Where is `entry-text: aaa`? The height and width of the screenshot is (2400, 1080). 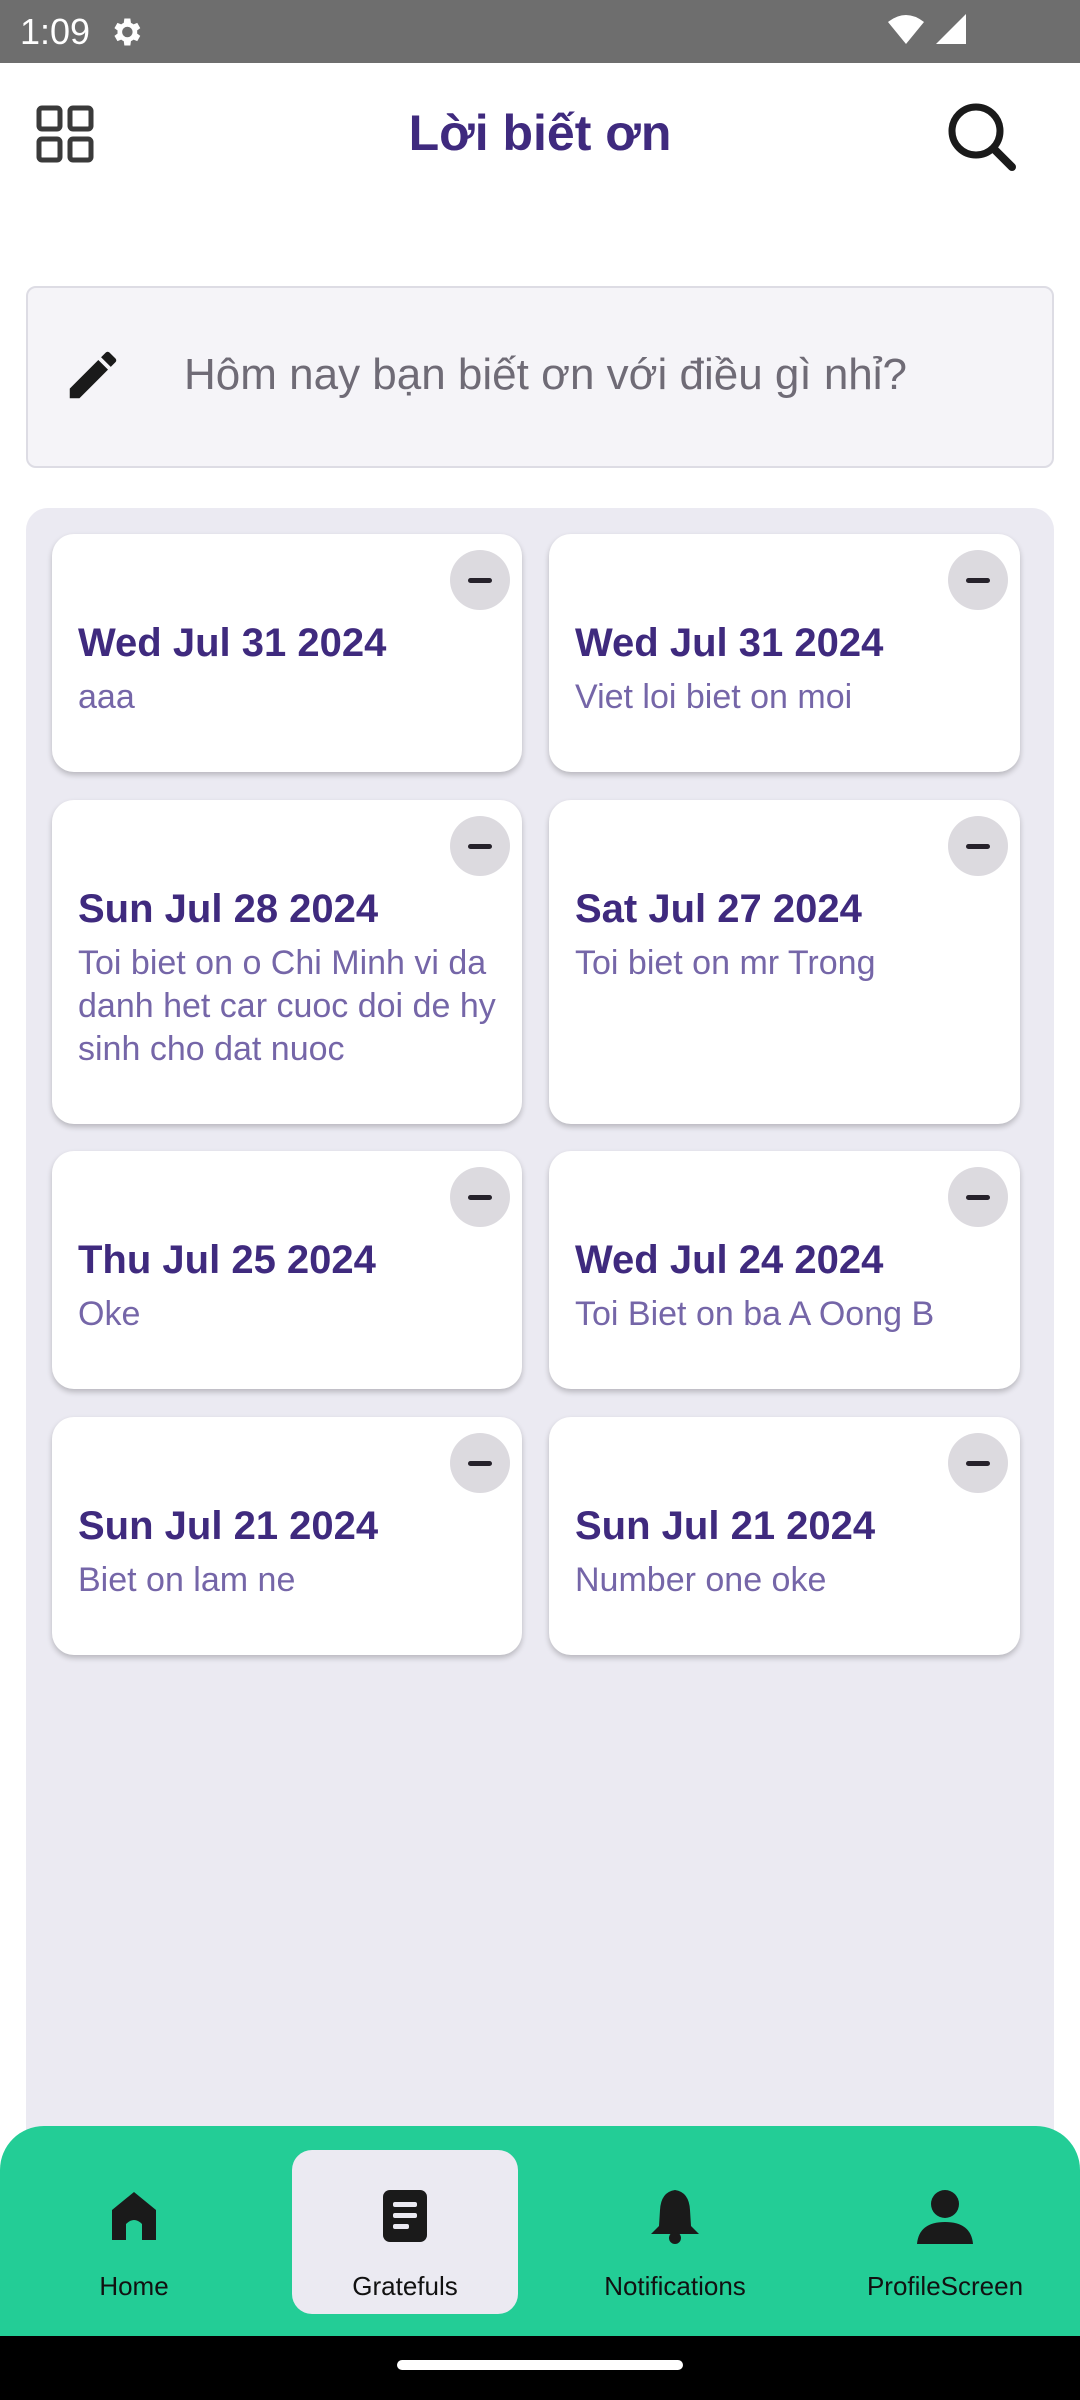 entry-text: aaa is located at coordinates (106, 697).